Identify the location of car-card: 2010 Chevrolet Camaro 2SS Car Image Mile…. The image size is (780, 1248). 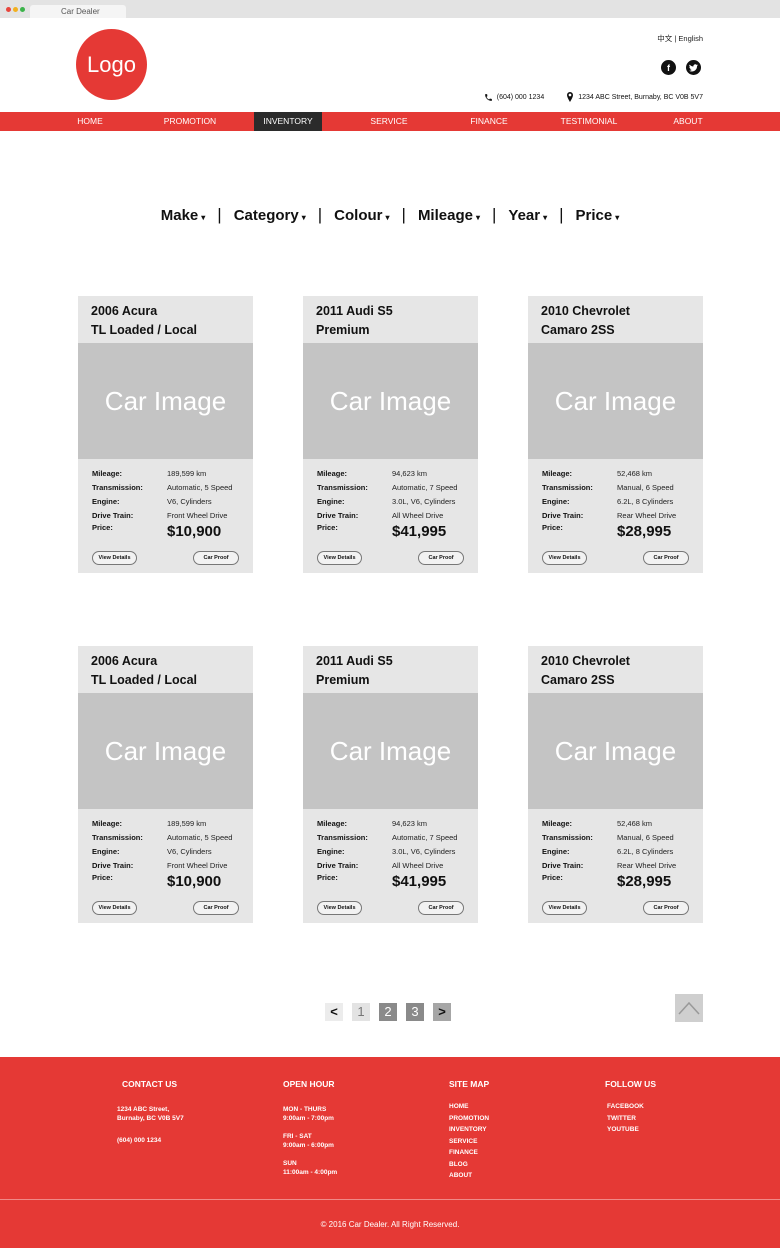
(615, 784).